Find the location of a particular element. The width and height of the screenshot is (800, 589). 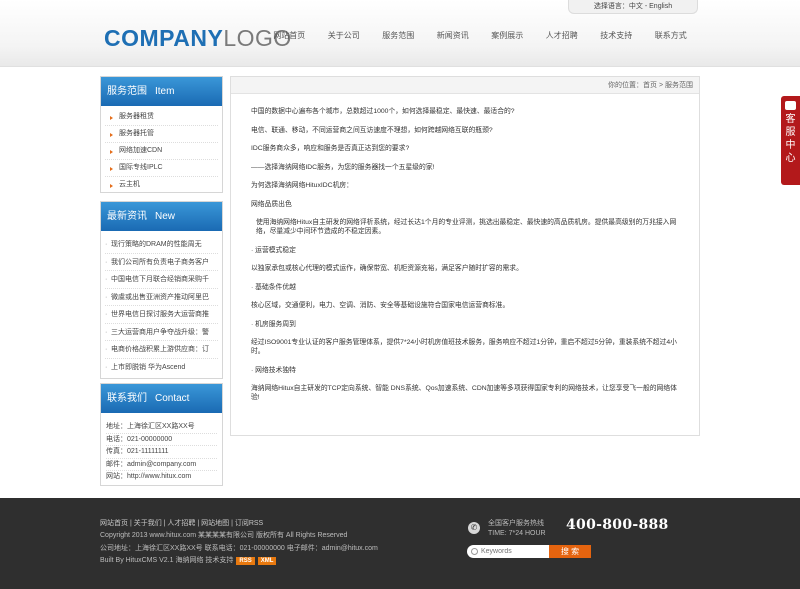

footer-built-by: Built By HituxCMS V2.1 海纳网络 技术支持 is located at coordinates (167, 560).